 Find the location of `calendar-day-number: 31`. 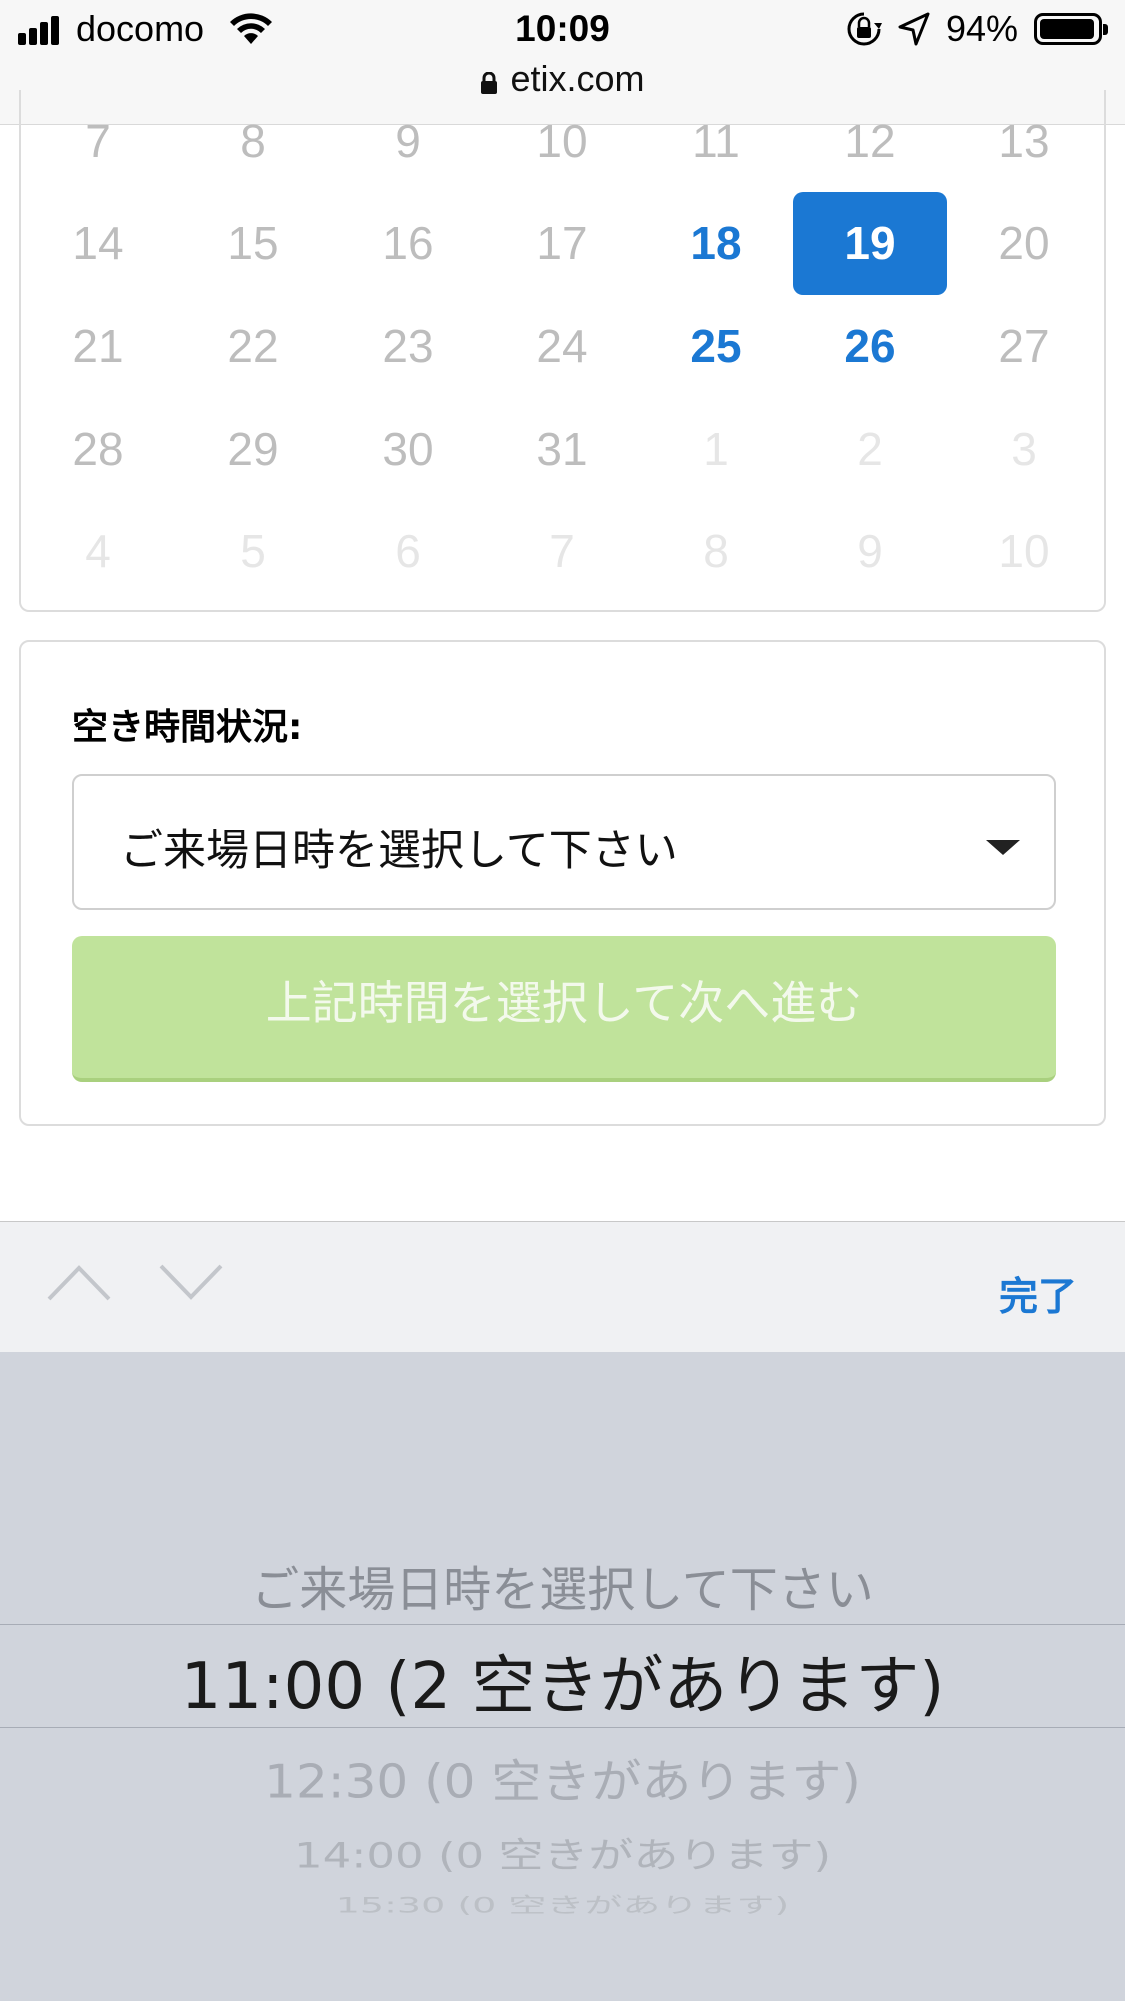

calendar-day-number: 31 is located at coordinates (562, 449).